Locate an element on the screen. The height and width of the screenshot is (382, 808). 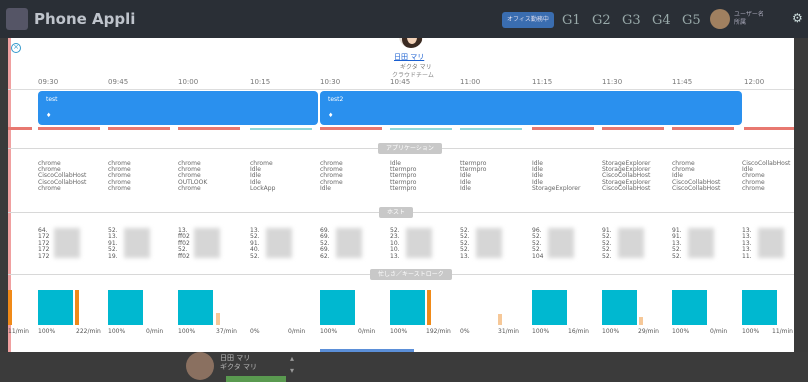
user-avatar is located at coordinates (720, 19).